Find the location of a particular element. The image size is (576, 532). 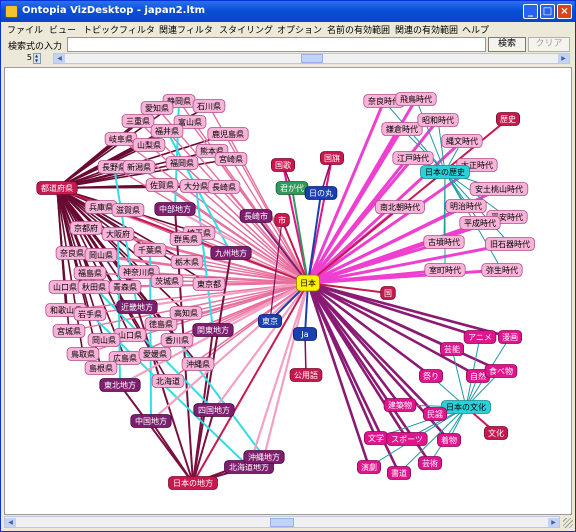

graph-node-bungaku: 文学 is located at coordinates (375, 438).